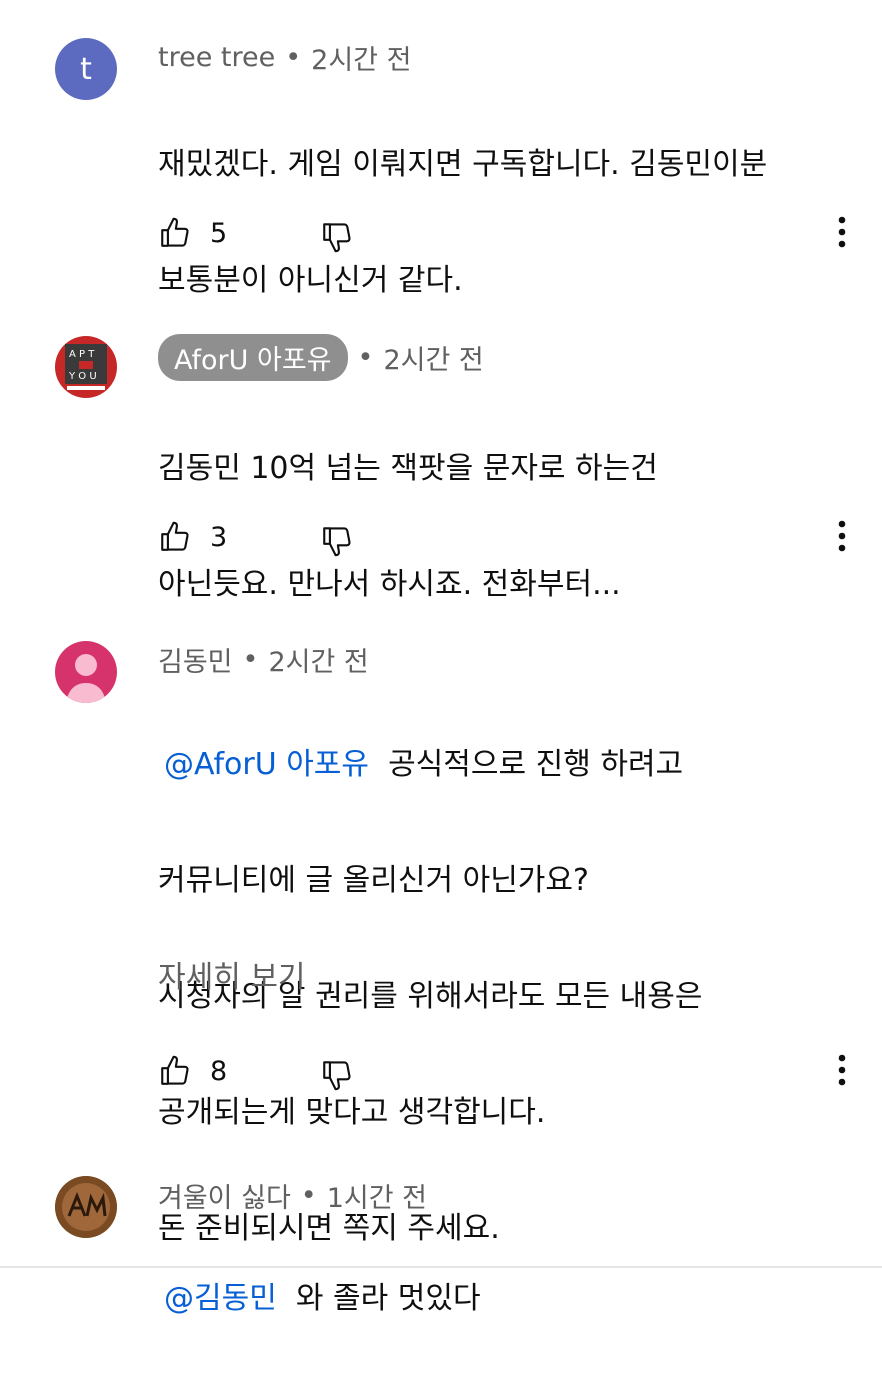 The height and width of the screenshot is (1386, 882). What do you see at coordinates (219, 233) in the screenshot?
I see `like-count: 5` at bounding box center [219, 233].